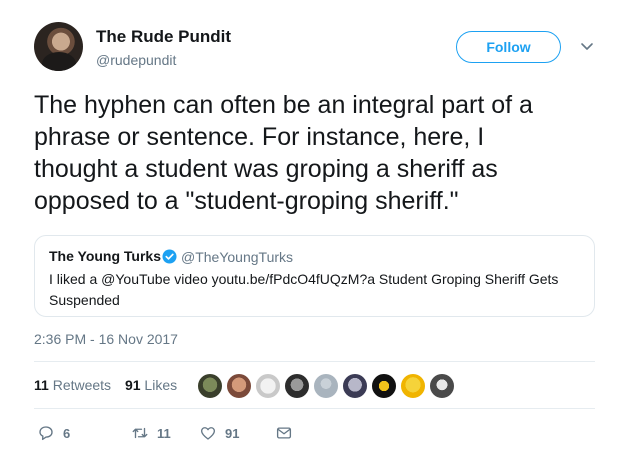 The width and height of the screenshot is (623, 460). Describe the element at coordinates (208, 433) in the screenshot. I see `like-icon` at that location.